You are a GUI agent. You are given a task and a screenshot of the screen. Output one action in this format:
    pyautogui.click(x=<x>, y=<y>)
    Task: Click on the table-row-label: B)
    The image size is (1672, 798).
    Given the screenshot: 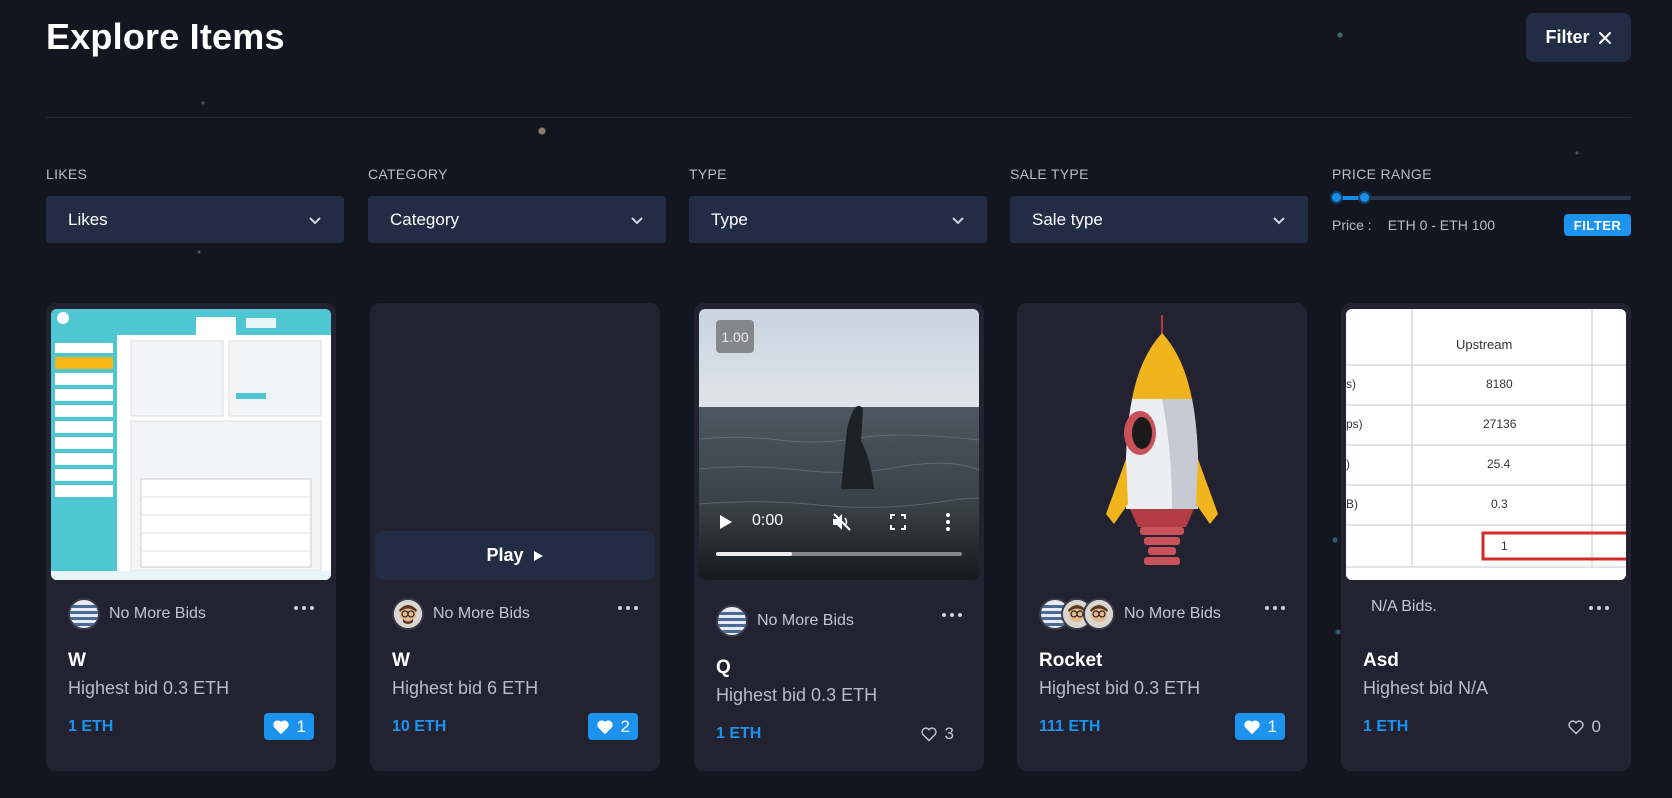 What is the action you would take?
    pyautogui.click(x=1352, y=504)
    